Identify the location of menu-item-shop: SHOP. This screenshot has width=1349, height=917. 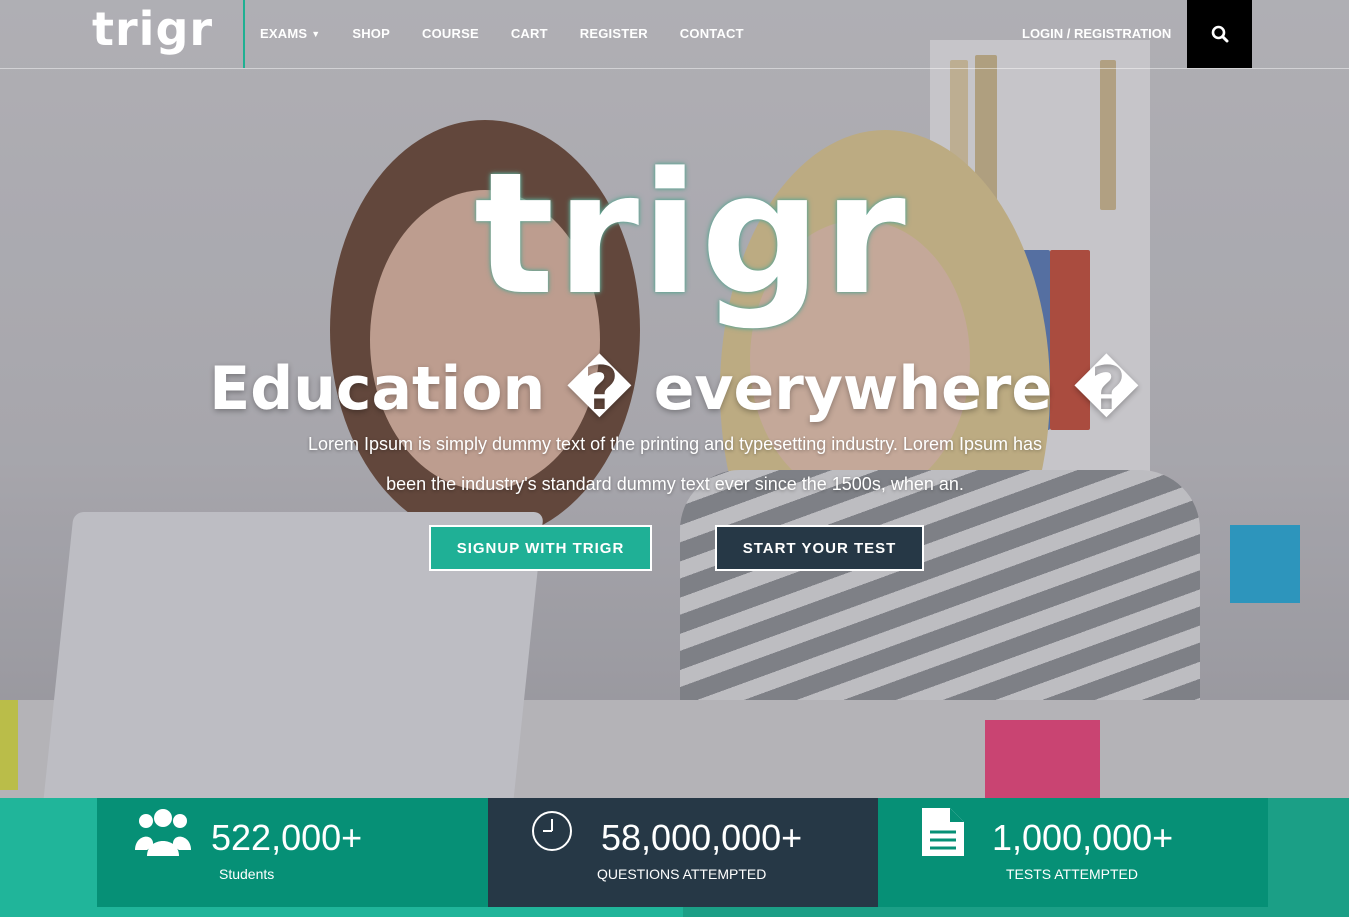
(371, 33).